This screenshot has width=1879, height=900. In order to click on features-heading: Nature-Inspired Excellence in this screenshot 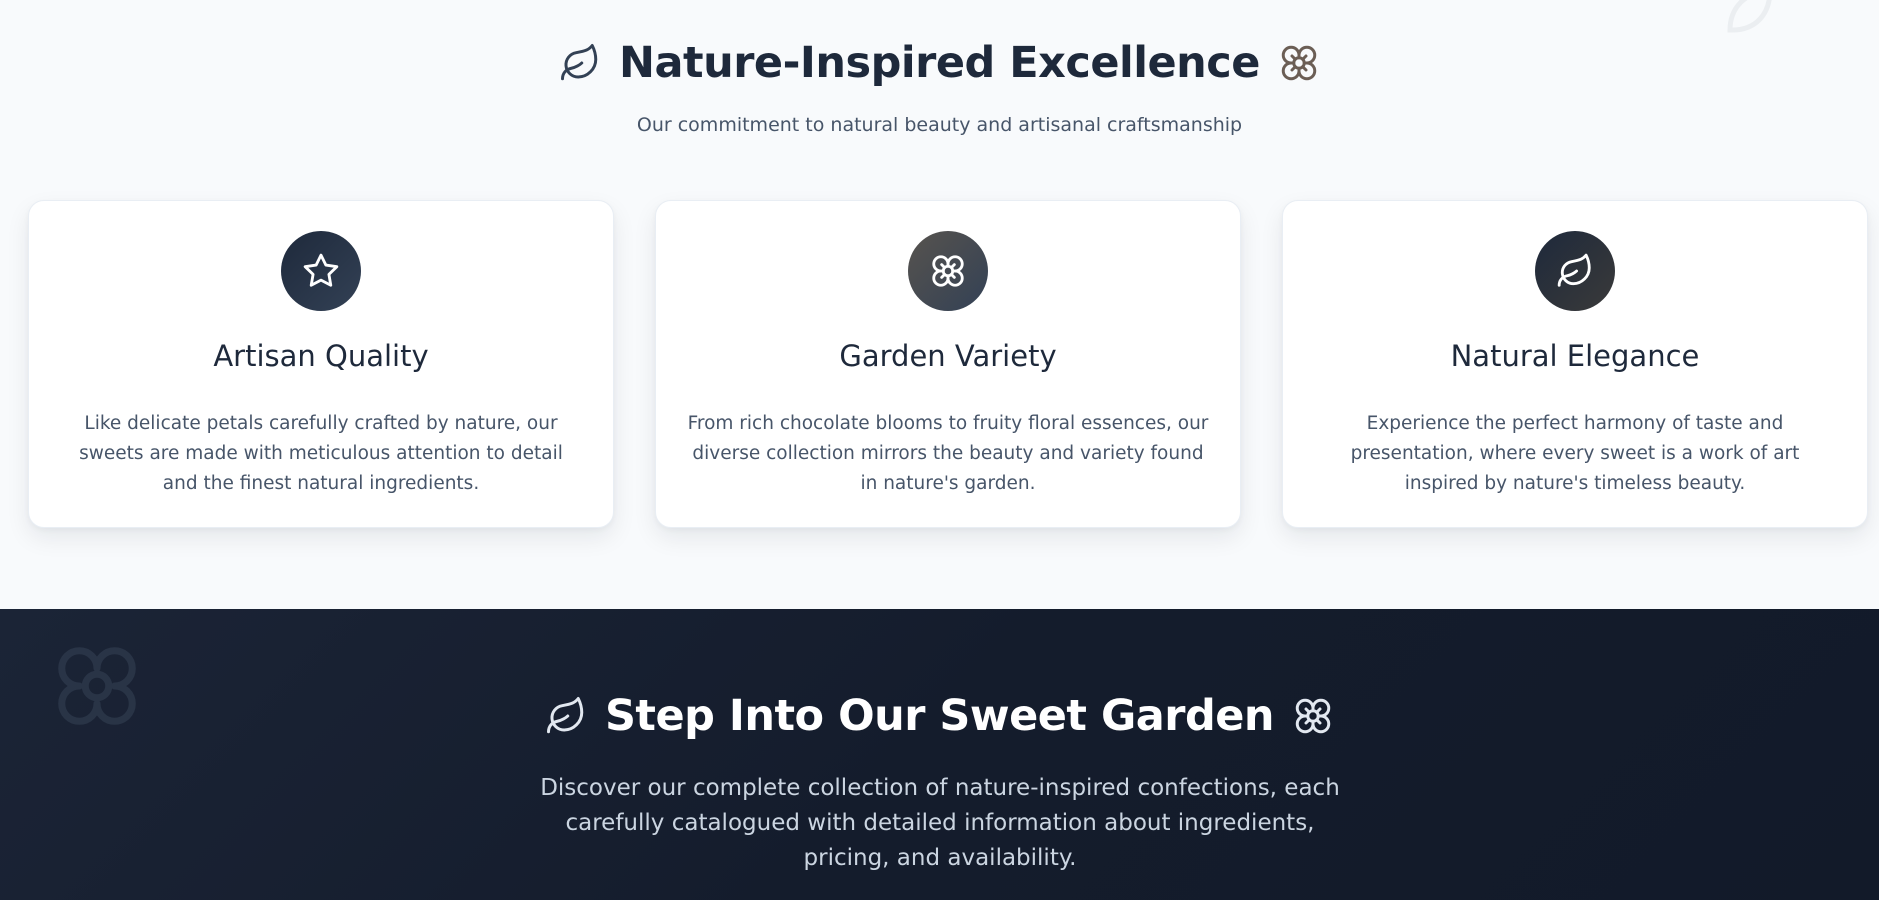, I will do `click(939, 63)`.